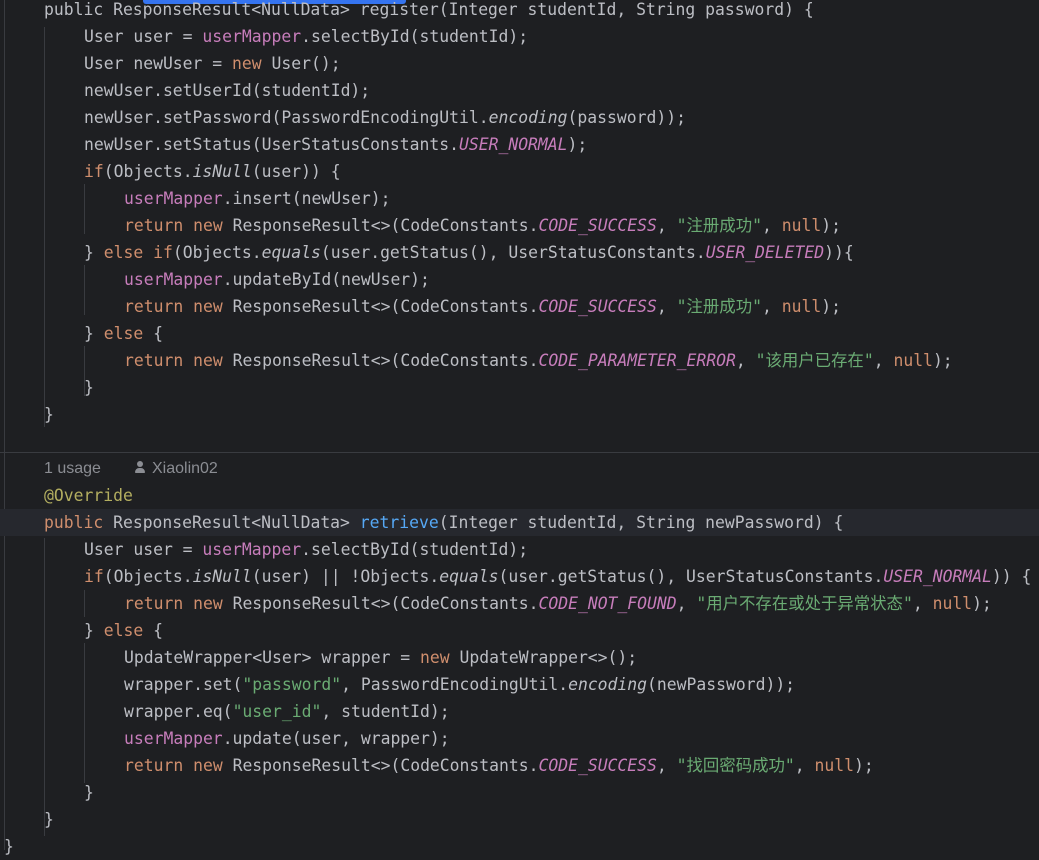  What do you see at coordinates (336, 738) in the screenshot?
I see `code-token: .update(user, wrapper);` at bounding box center [336, 738].